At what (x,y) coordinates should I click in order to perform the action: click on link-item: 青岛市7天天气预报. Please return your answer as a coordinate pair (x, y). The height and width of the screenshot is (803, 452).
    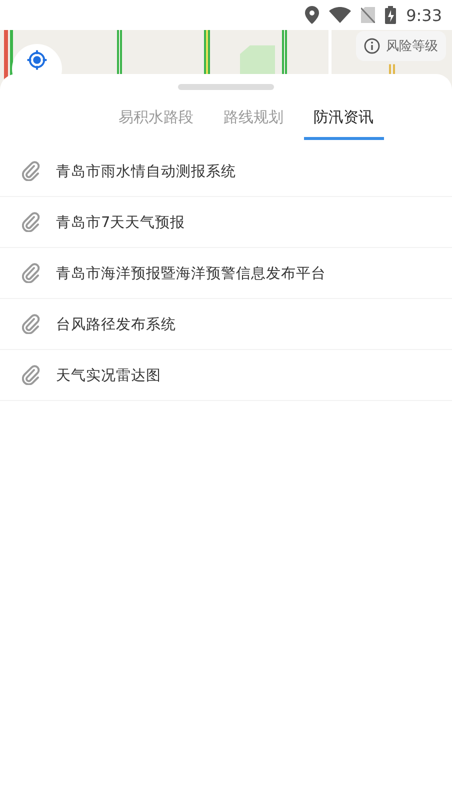
    Looking at the image, I should click on (226, 222).